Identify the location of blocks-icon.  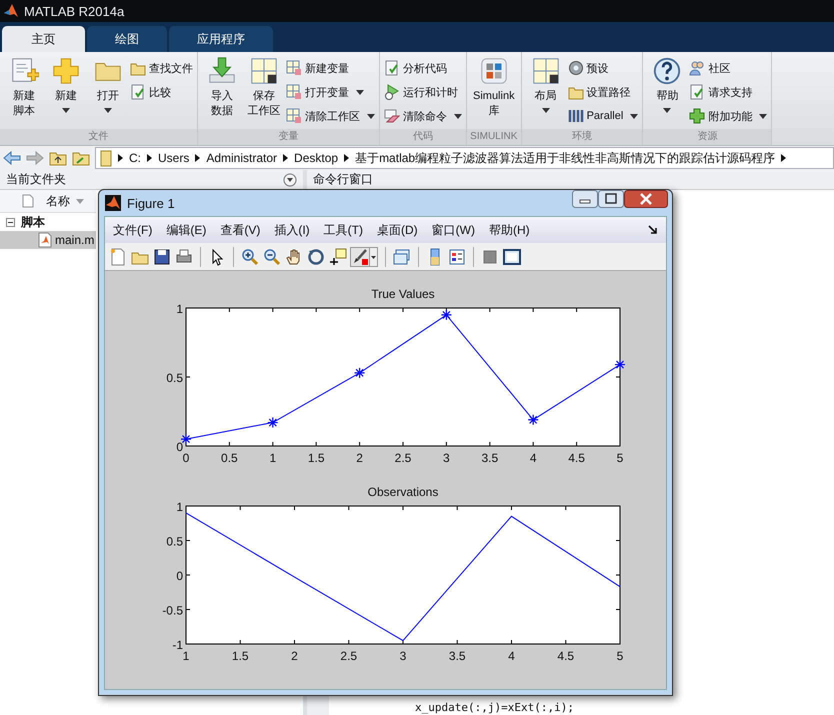
(493, 71).